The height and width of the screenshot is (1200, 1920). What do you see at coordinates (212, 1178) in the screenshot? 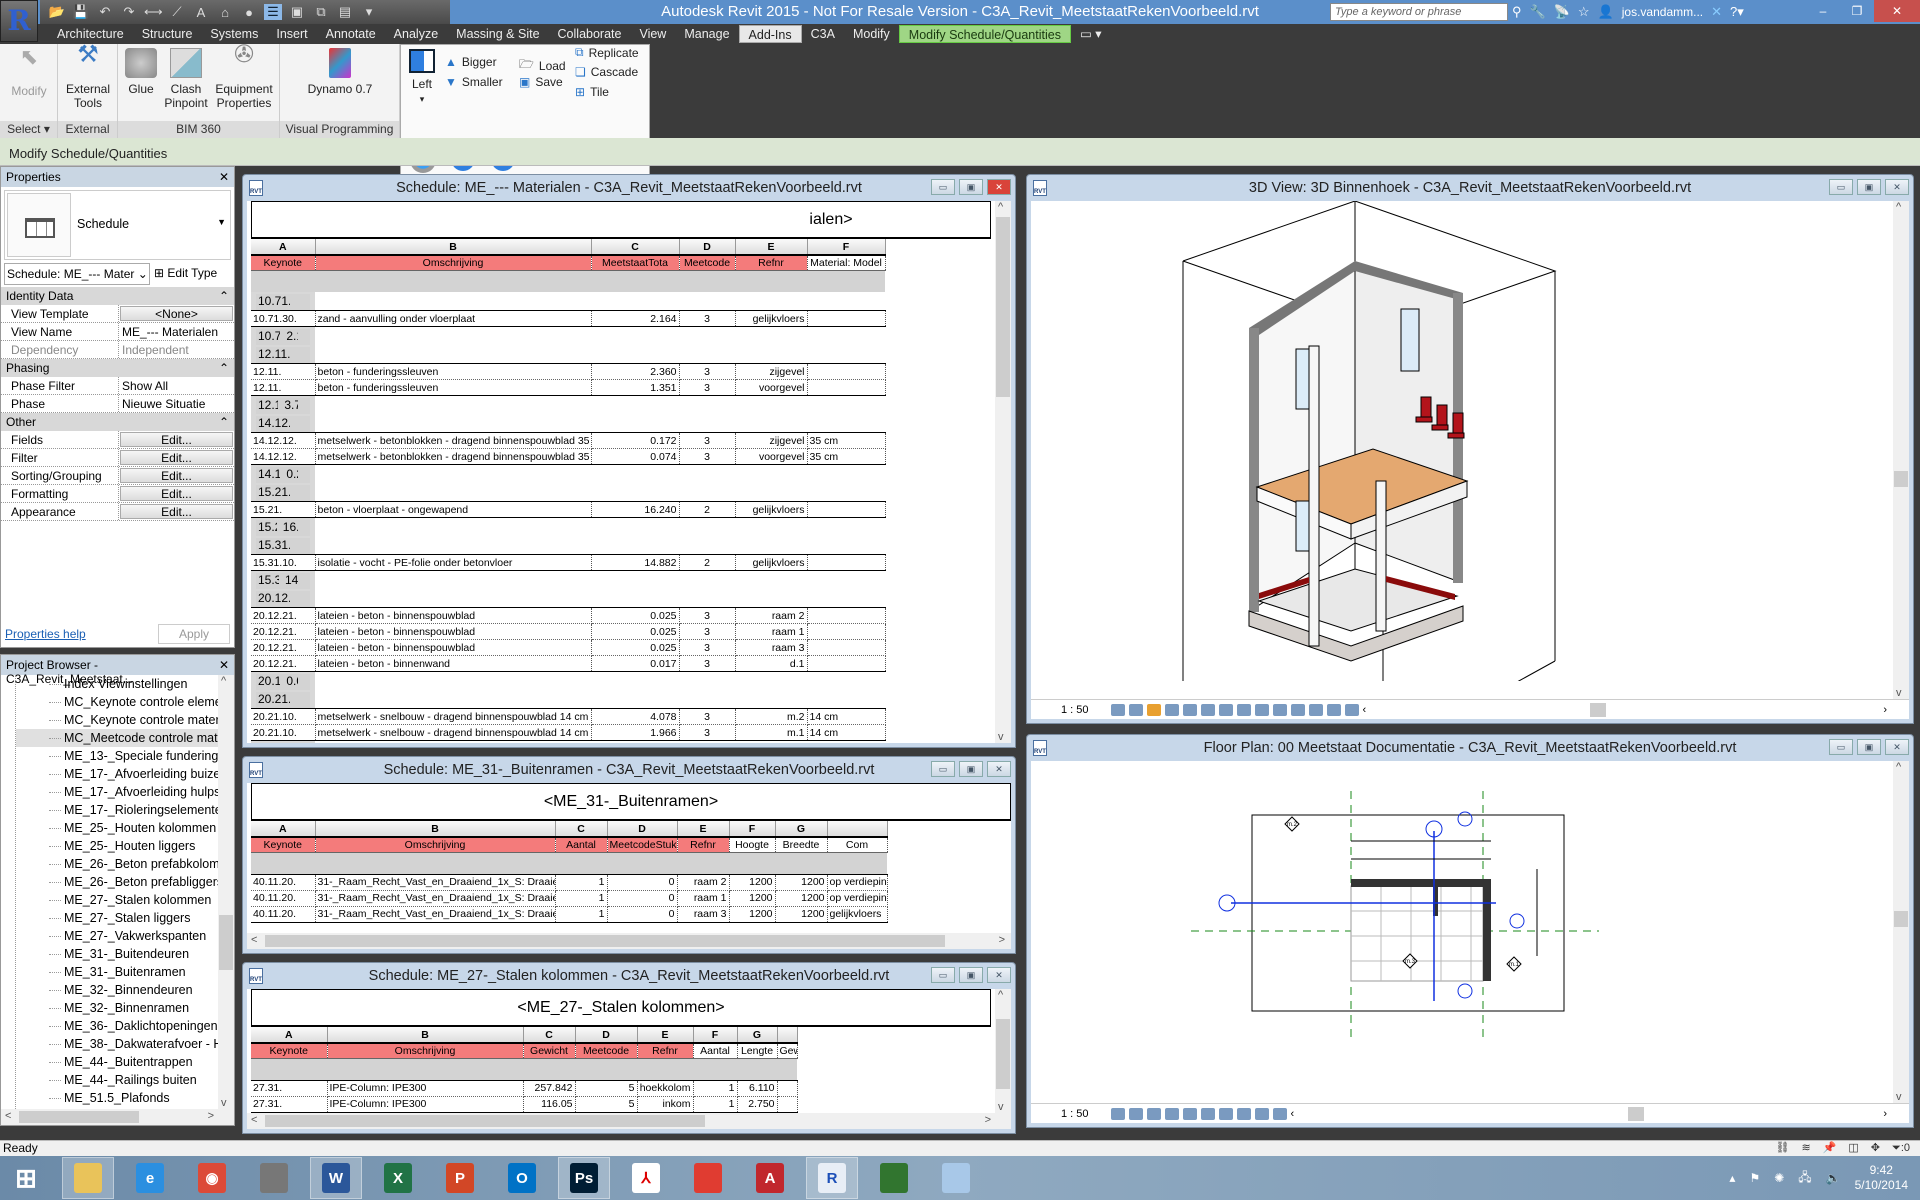
I see `taskbar-chrome: ◉` at bounding box center [212, 1178].